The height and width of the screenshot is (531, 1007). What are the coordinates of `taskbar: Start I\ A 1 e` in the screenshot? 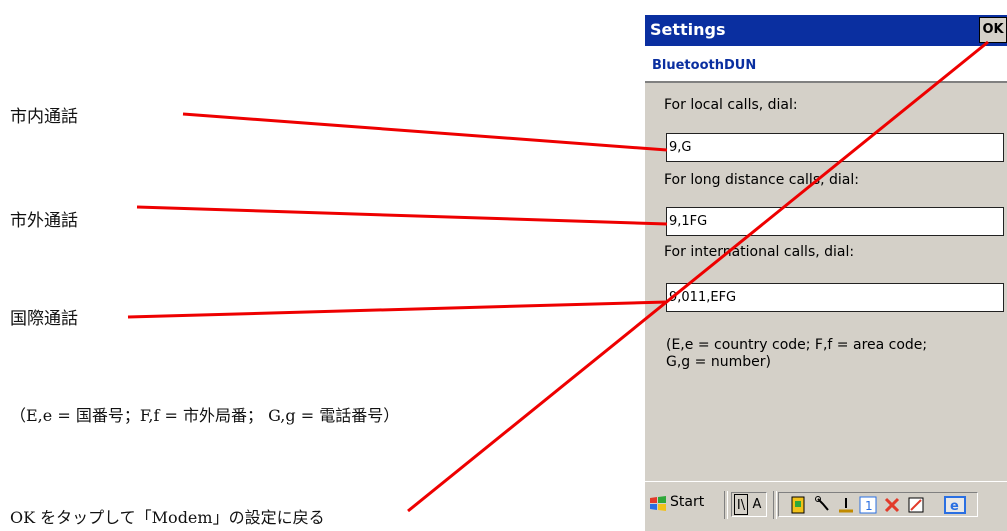 It's located at (826, 506).